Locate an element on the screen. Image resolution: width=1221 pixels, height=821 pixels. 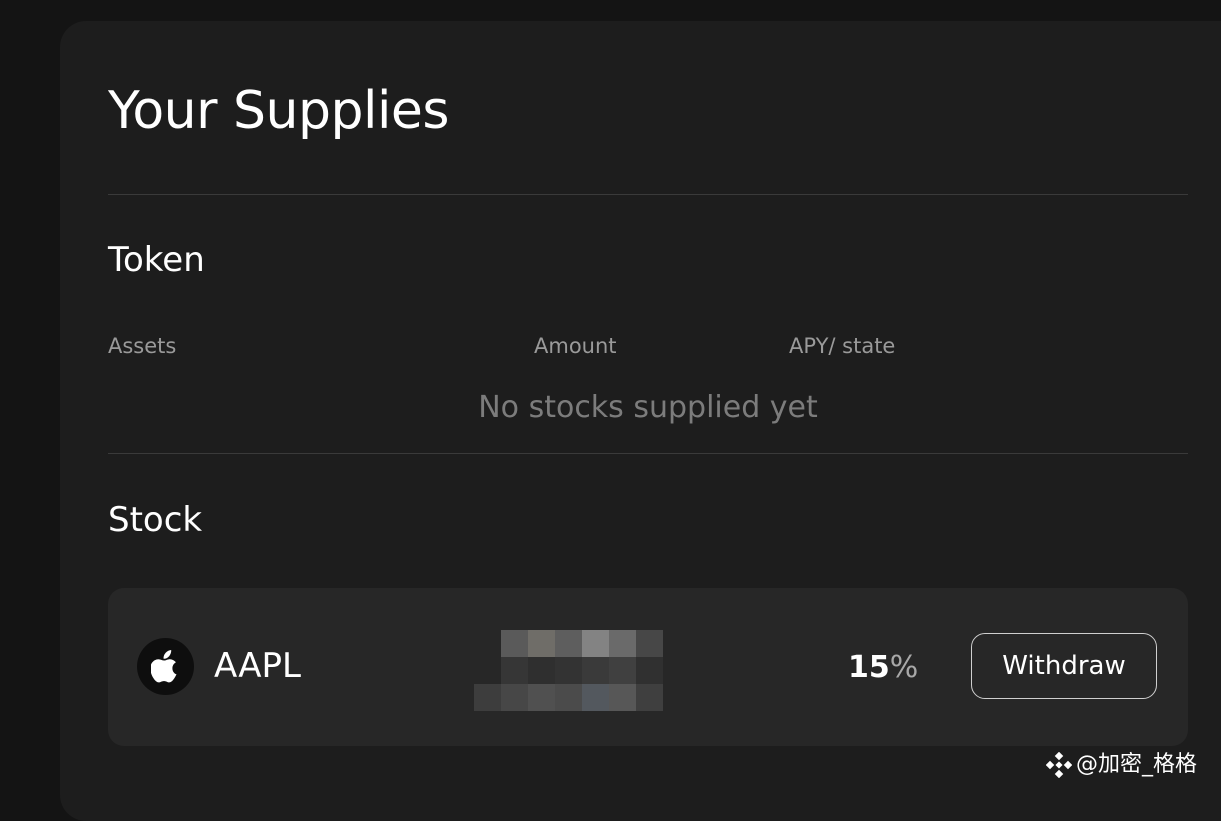
apy-value: 15% is located at coordinates (883, 668).